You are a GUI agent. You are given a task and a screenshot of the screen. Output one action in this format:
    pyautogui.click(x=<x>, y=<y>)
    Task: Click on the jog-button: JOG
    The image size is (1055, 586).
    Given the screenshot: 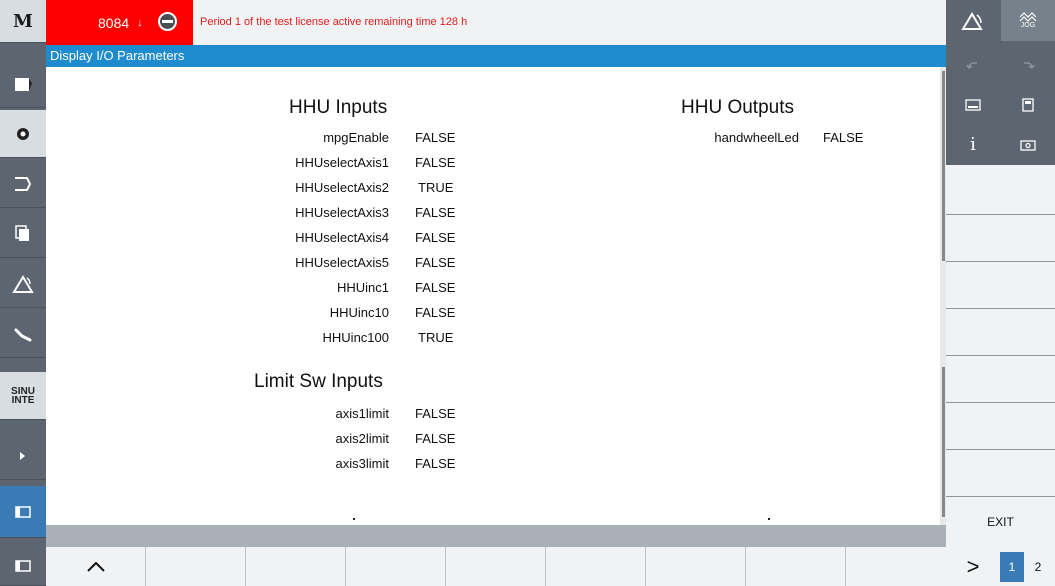 What is the action you would take?
    pyautogui.click(x=1028, y=20)
    